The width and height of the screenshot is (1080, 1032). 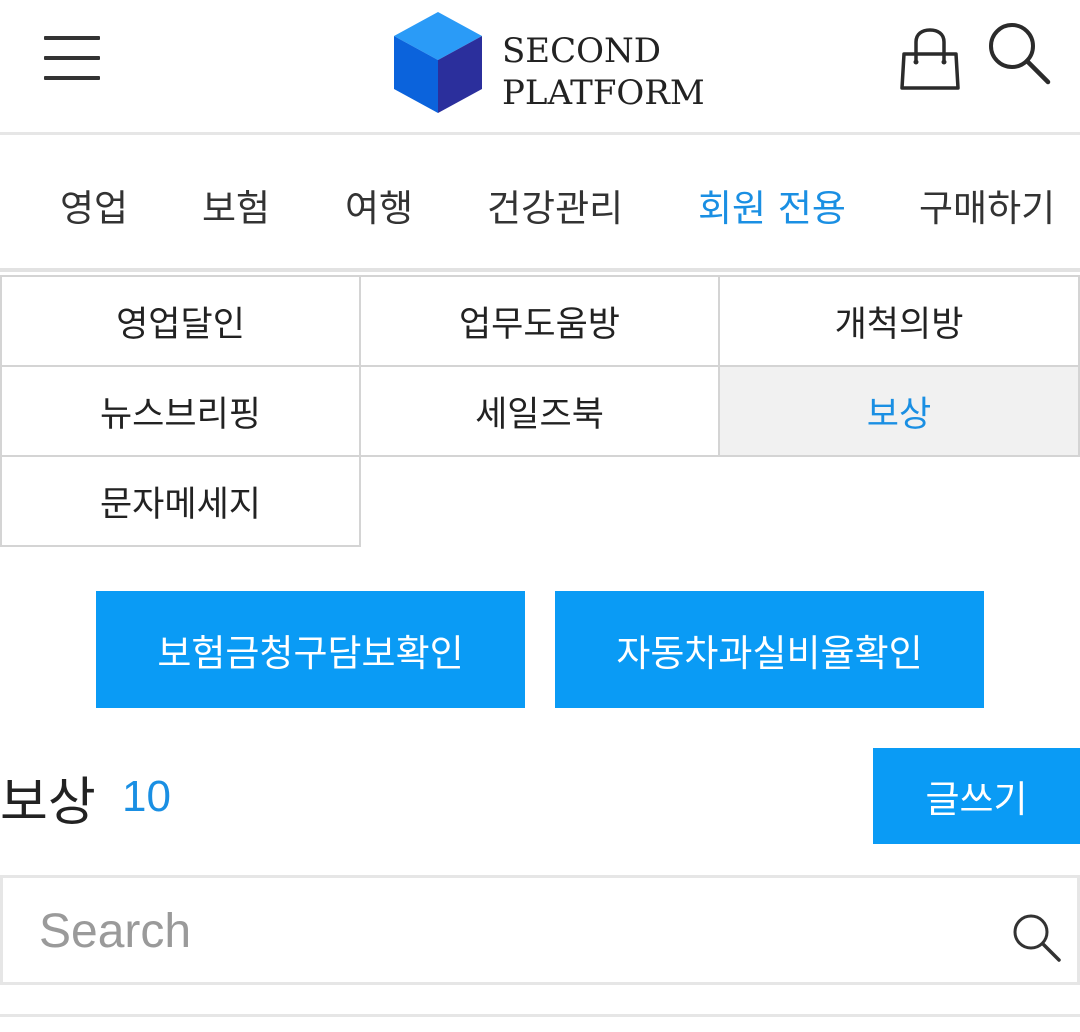 What do you see at coordinates (146, 796) in the screenshot?
I see `board-post-count: 10` at bounding box center [146, 796].